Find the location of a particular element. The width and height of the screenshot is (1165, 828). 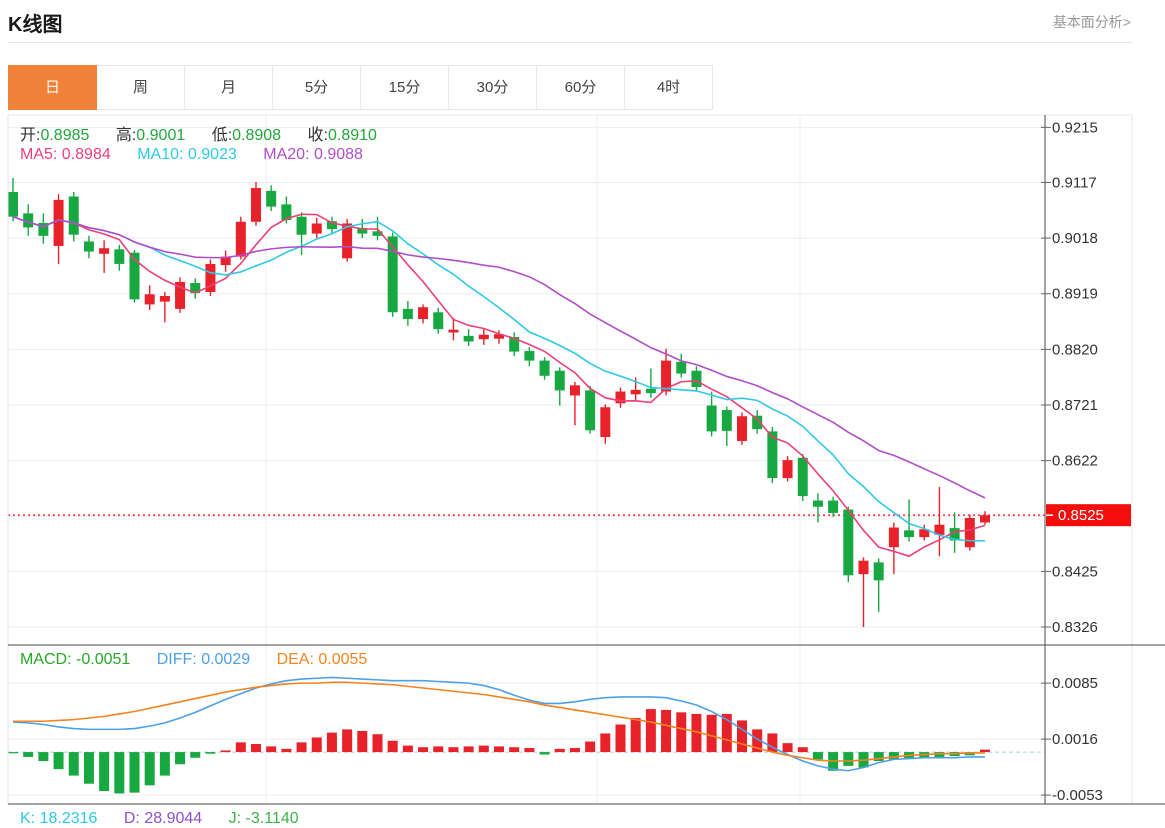

period-tab-4: 5分 is located at coordinates (316, 87).